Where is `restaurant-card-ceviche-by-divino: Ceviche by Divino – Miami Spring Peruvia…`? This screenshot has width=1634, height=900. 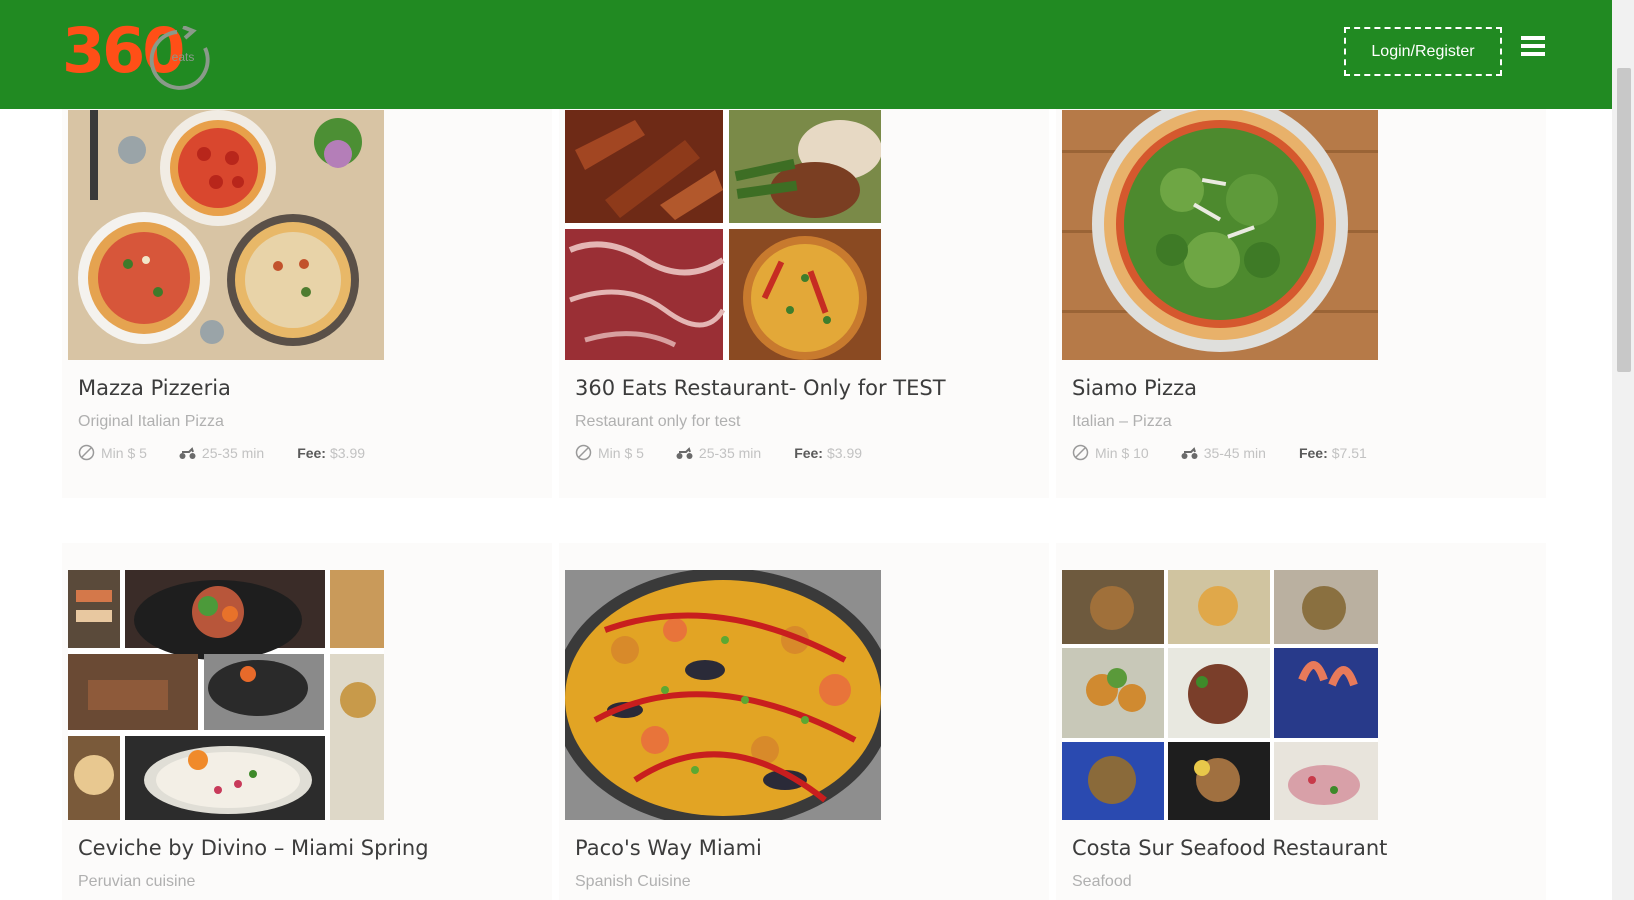 restaurant-card-ceviche-by-divino: Ceviche by Divino – Miami Spring Peruvia… is located at coordinates (307, 721).